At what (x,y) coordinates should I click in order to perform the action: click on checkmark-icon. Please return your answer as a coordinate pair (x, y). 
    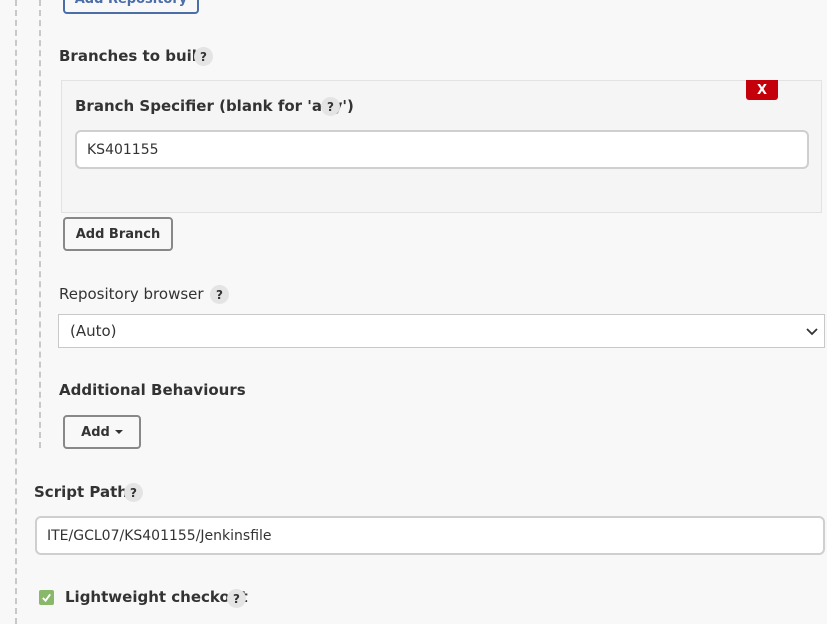
    Looking at the image, I should click on (46, 598).